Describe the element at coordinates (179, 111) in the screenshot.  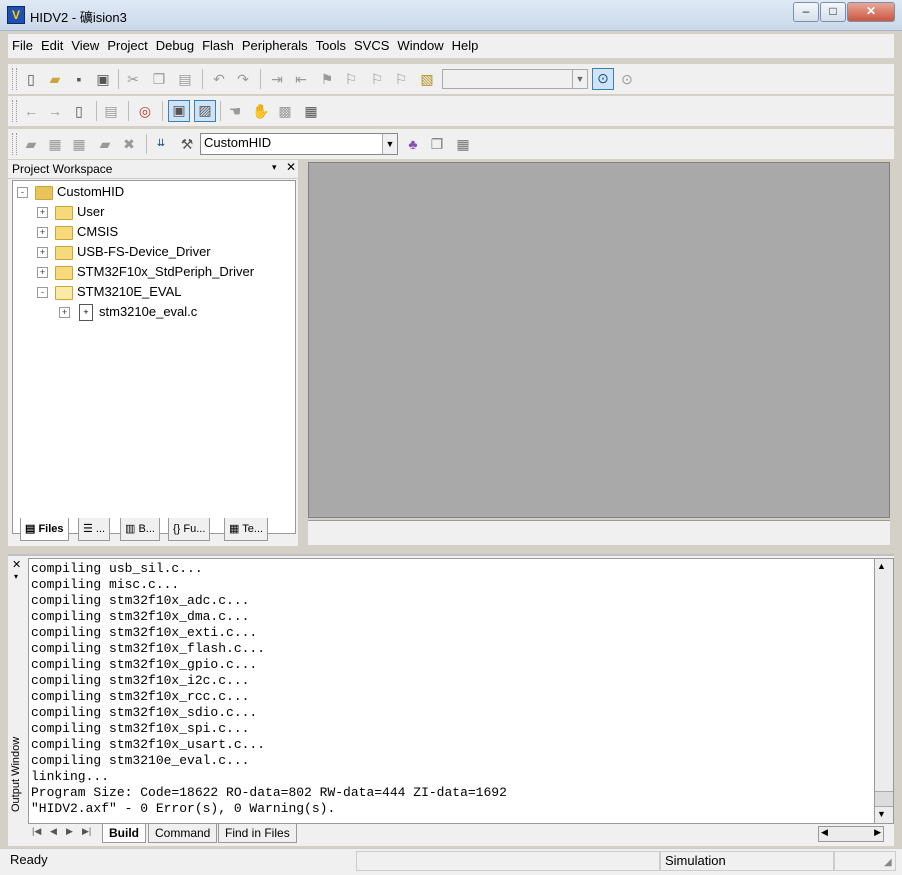
I see `workspace-window-icon: ▣` at that location.